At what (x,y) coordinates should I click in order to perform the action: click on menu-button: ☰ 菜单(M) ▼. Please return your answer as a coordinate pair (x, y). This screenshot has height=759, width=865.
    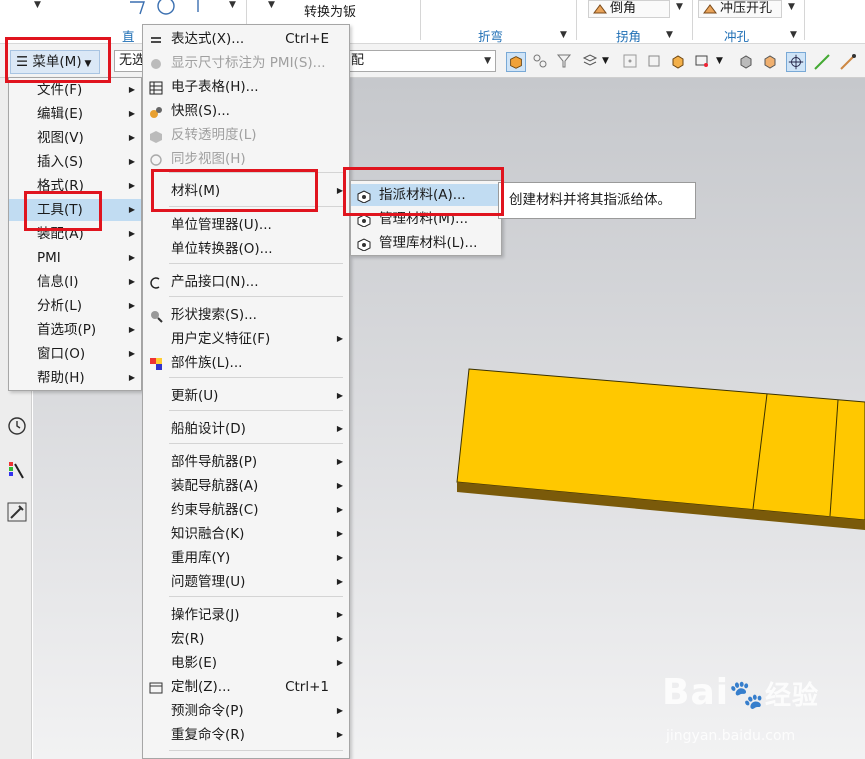
    Looking at the image, I should click on (55, 62).